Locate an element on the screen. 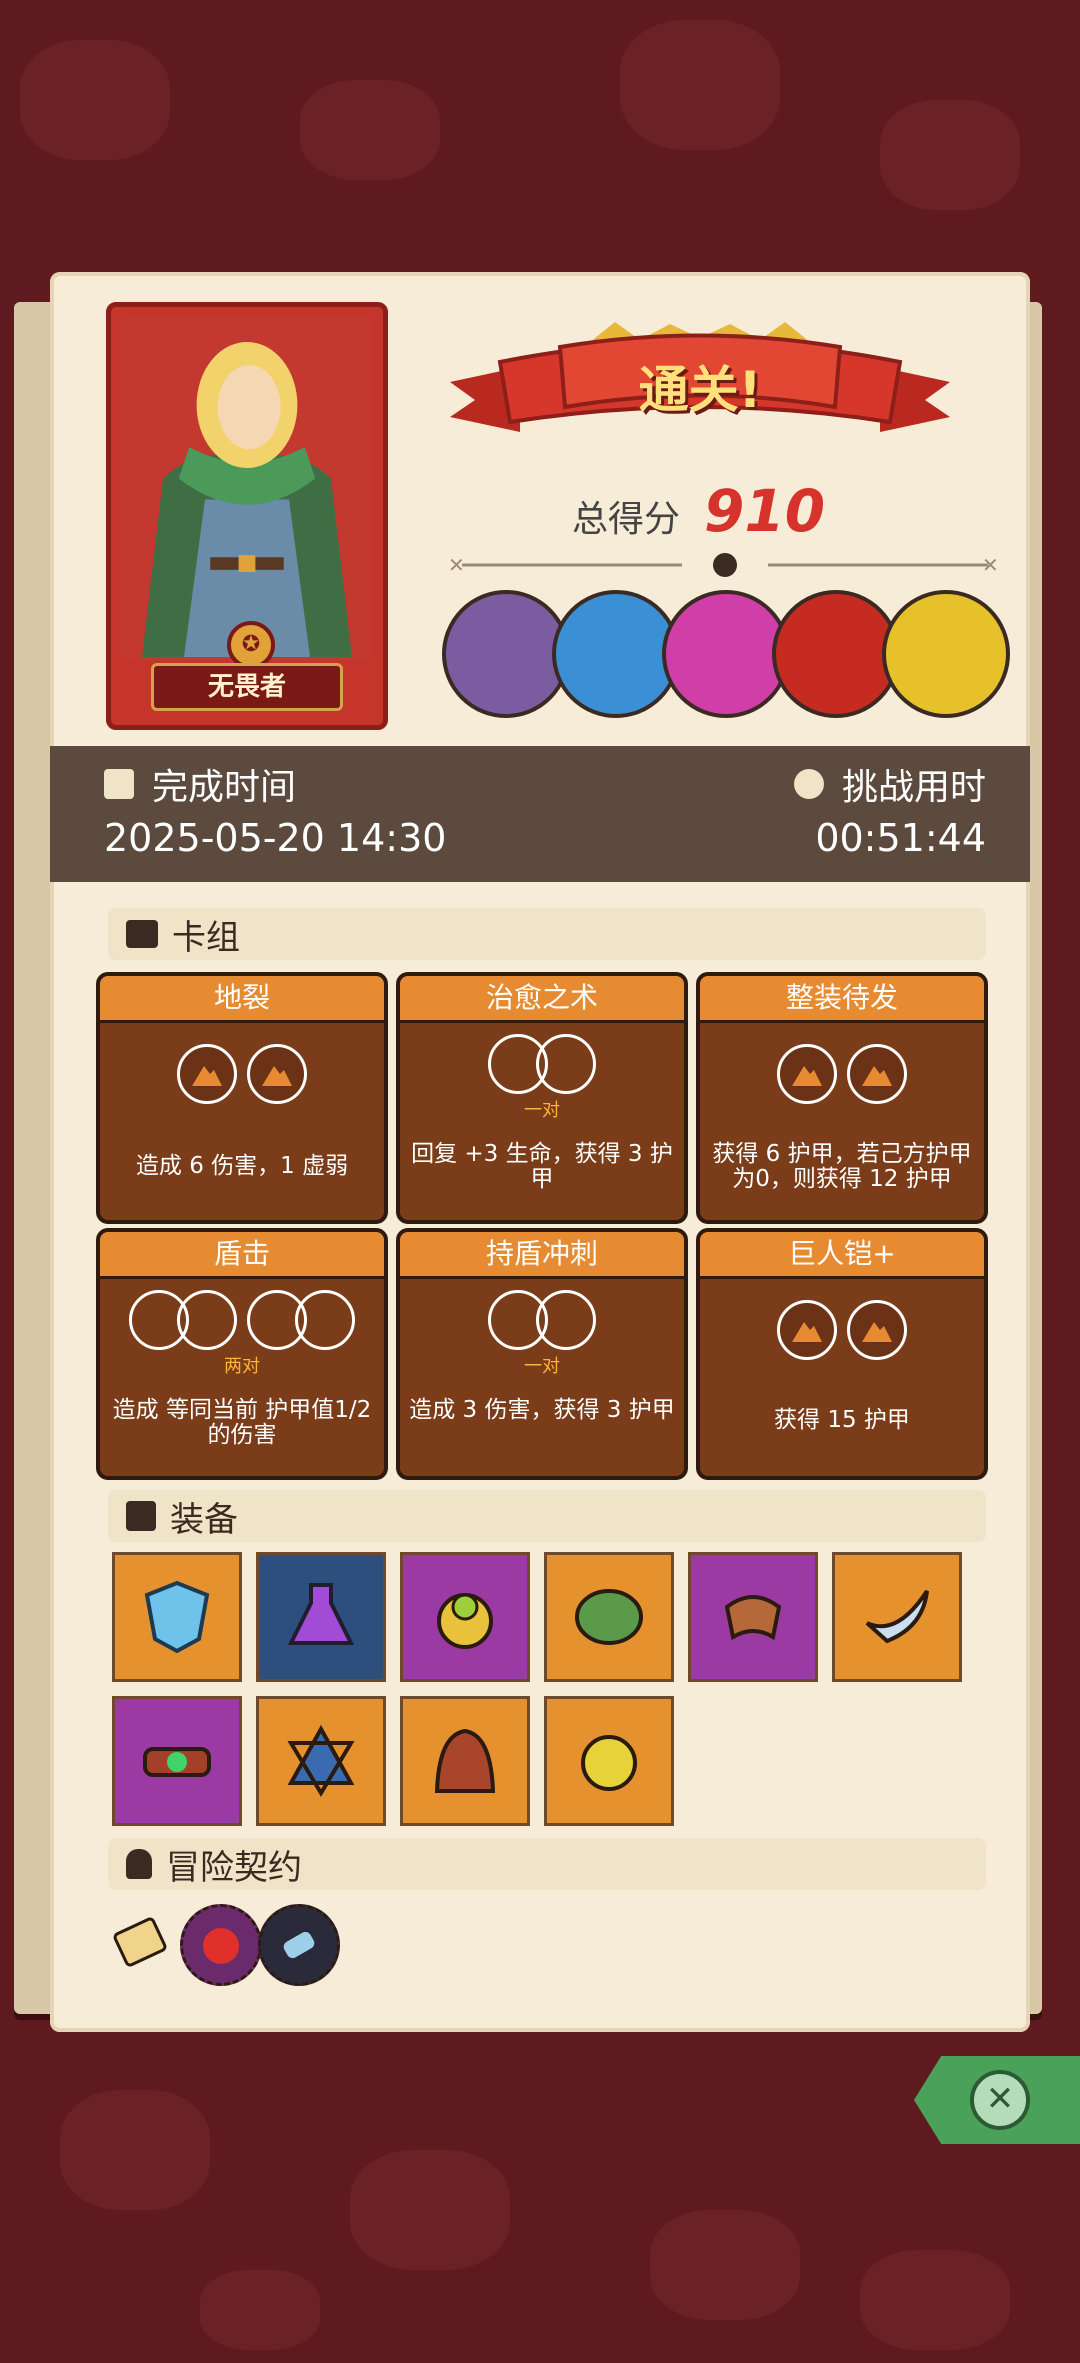  hero-medal-icon: ✪ is located at coordinates (251, 645).